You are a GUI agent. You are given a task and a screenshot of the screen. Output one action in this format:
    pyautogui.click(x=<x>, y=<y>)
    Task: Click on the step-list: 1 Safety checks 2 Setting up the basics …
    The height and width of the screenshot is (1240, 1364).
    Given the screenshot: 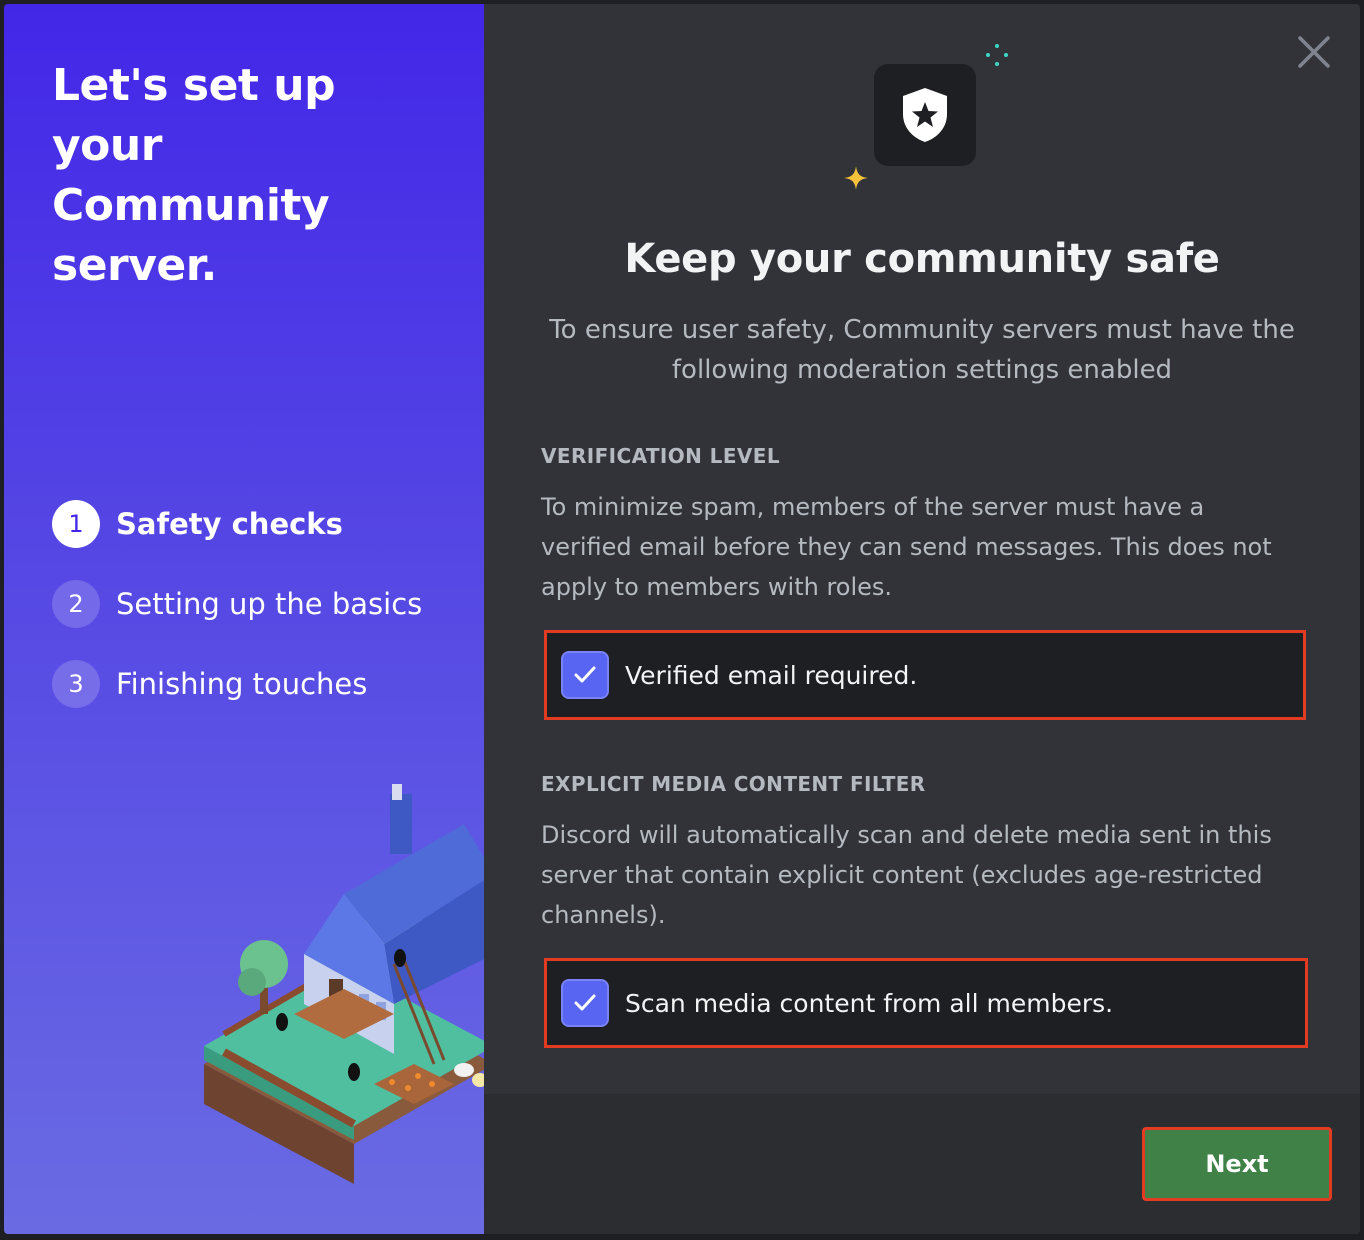 What is the action you would take?
    pyautogui.click(x=237, y=620)
    